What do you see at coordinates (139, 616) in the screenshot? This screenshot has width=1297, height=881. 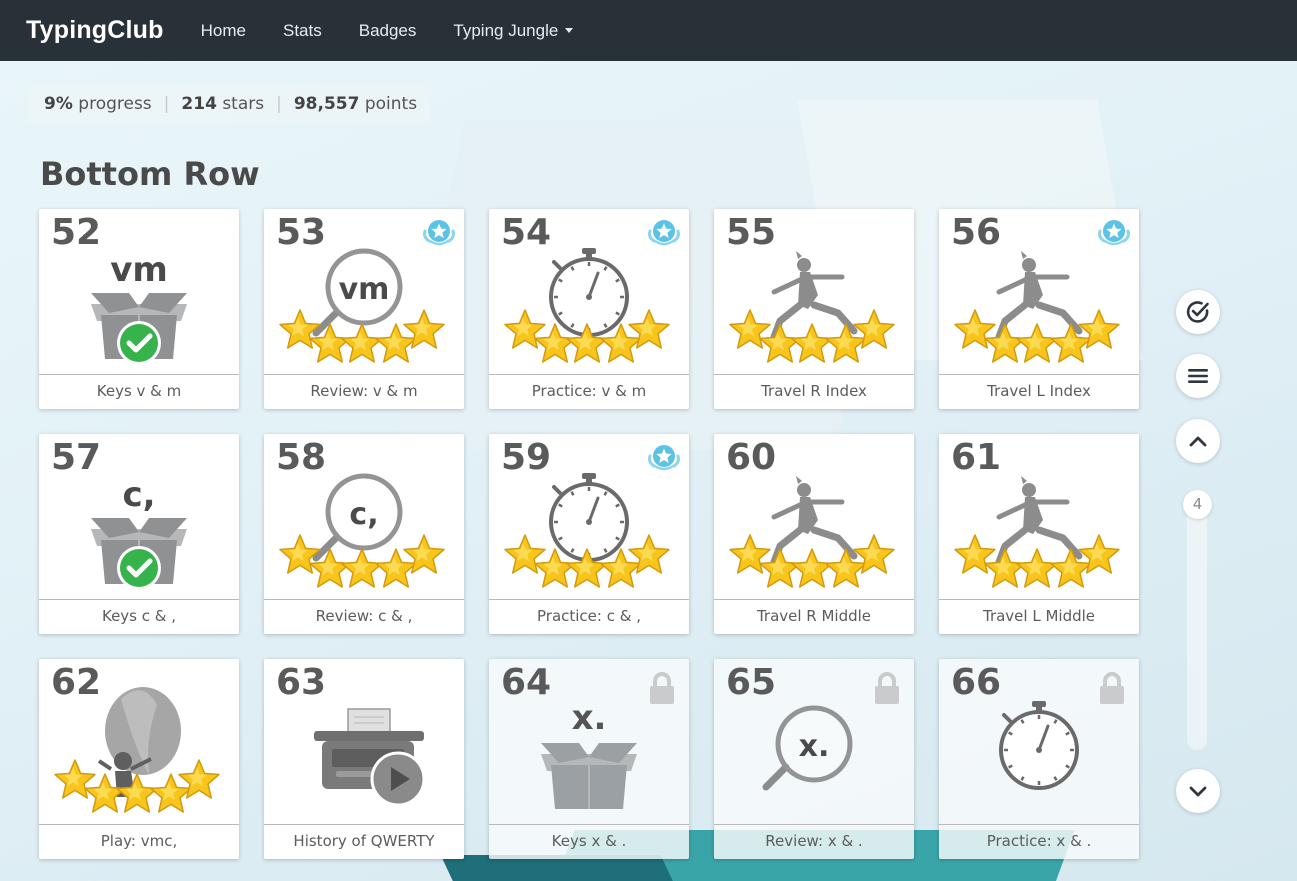 I see `lesson-title: Keys c & ,` at bounding box center [139, 616].